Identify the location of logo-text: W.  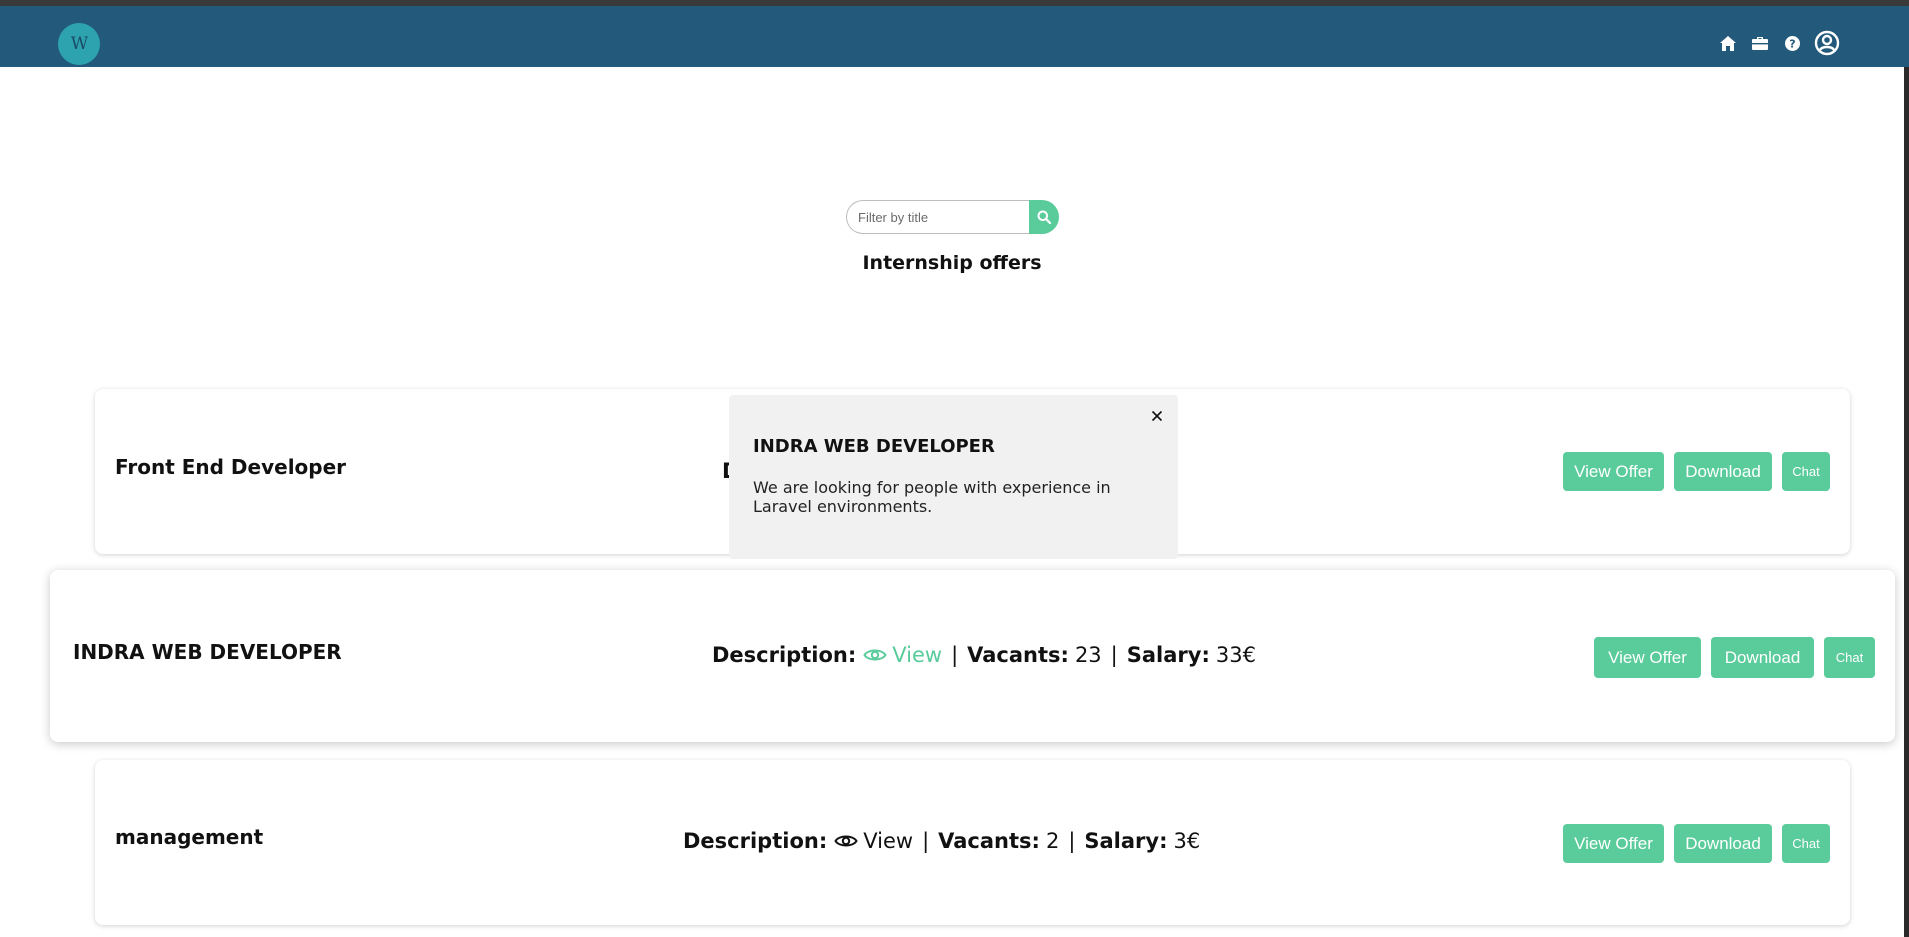
(79, 44).